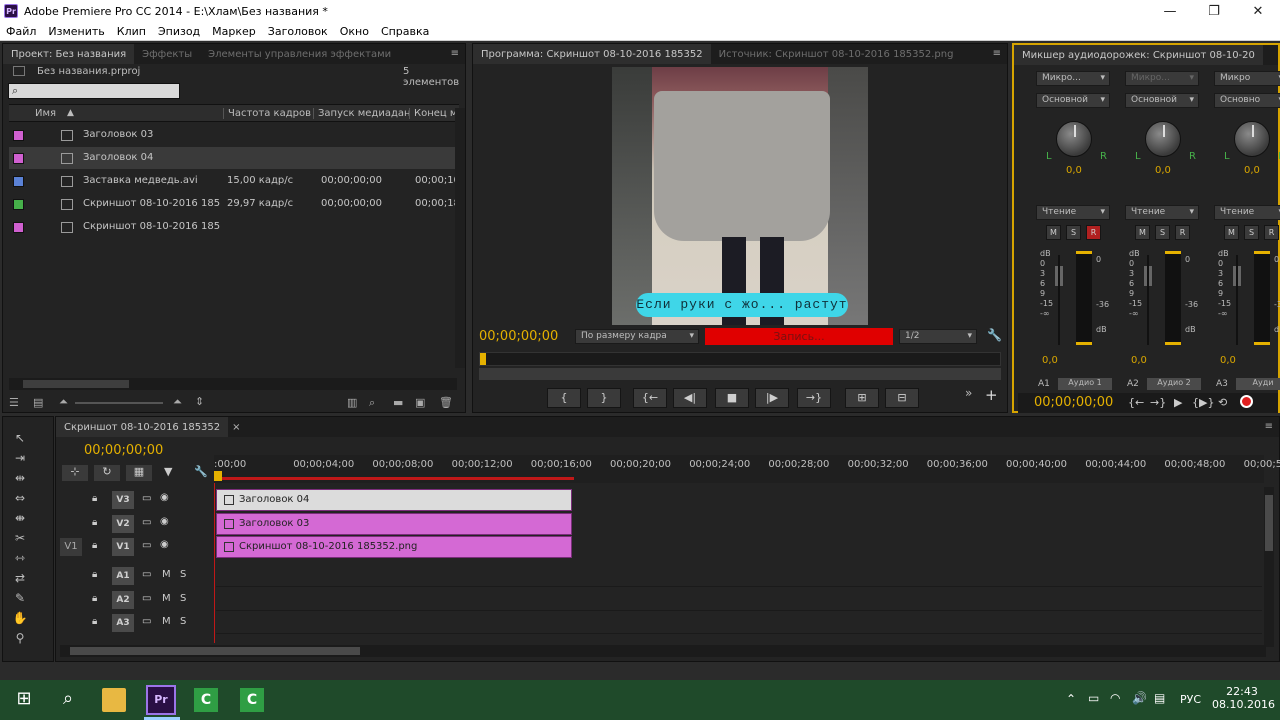 This screenshot has width=1280, height=720. What do you see at coordinates (168, 471) in the screenshot?
I see `marker-icon: ▼` at bounding box center [168, 471].